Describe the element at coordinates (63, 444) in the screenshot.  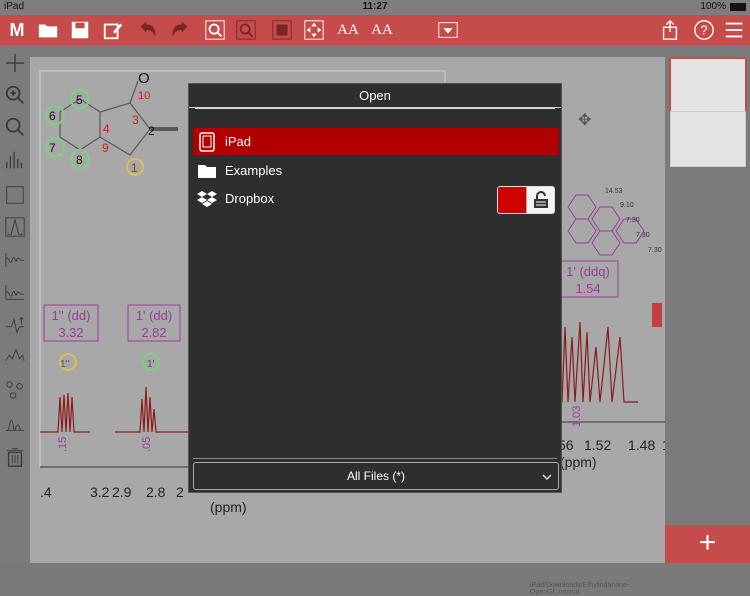
I see `svg-text: .15` at that location.